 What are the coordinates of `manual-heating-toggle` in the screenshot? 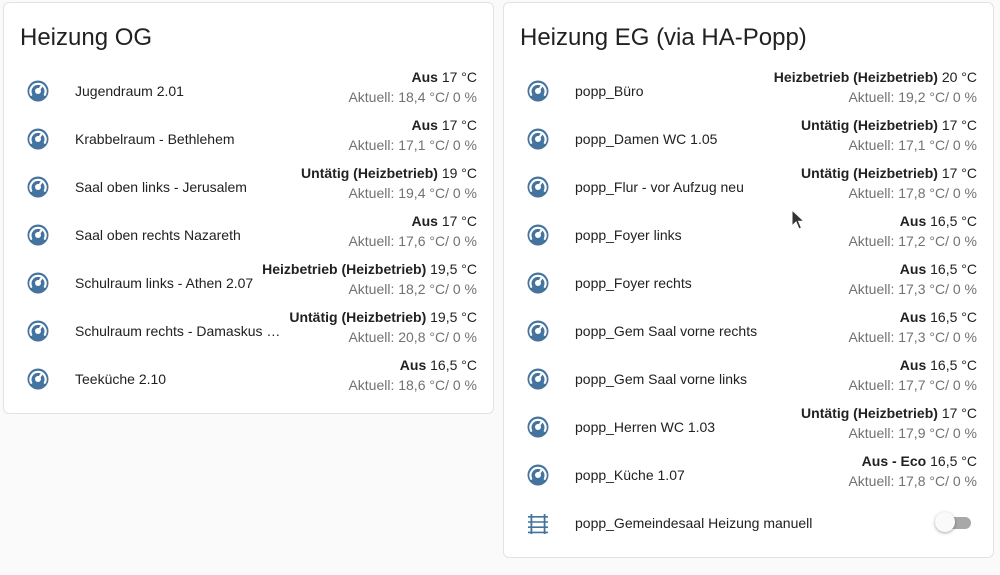 It's located at (954, 522).